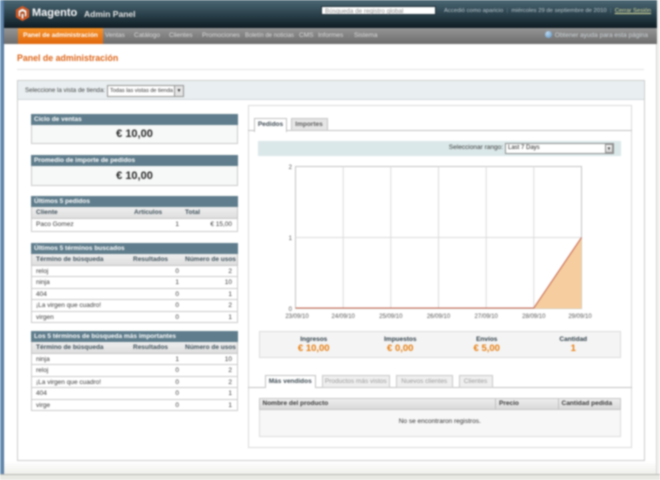 This screenshot has width=660, height=480. I want to click on svg-text: 28/09/10, so click(534, 317).